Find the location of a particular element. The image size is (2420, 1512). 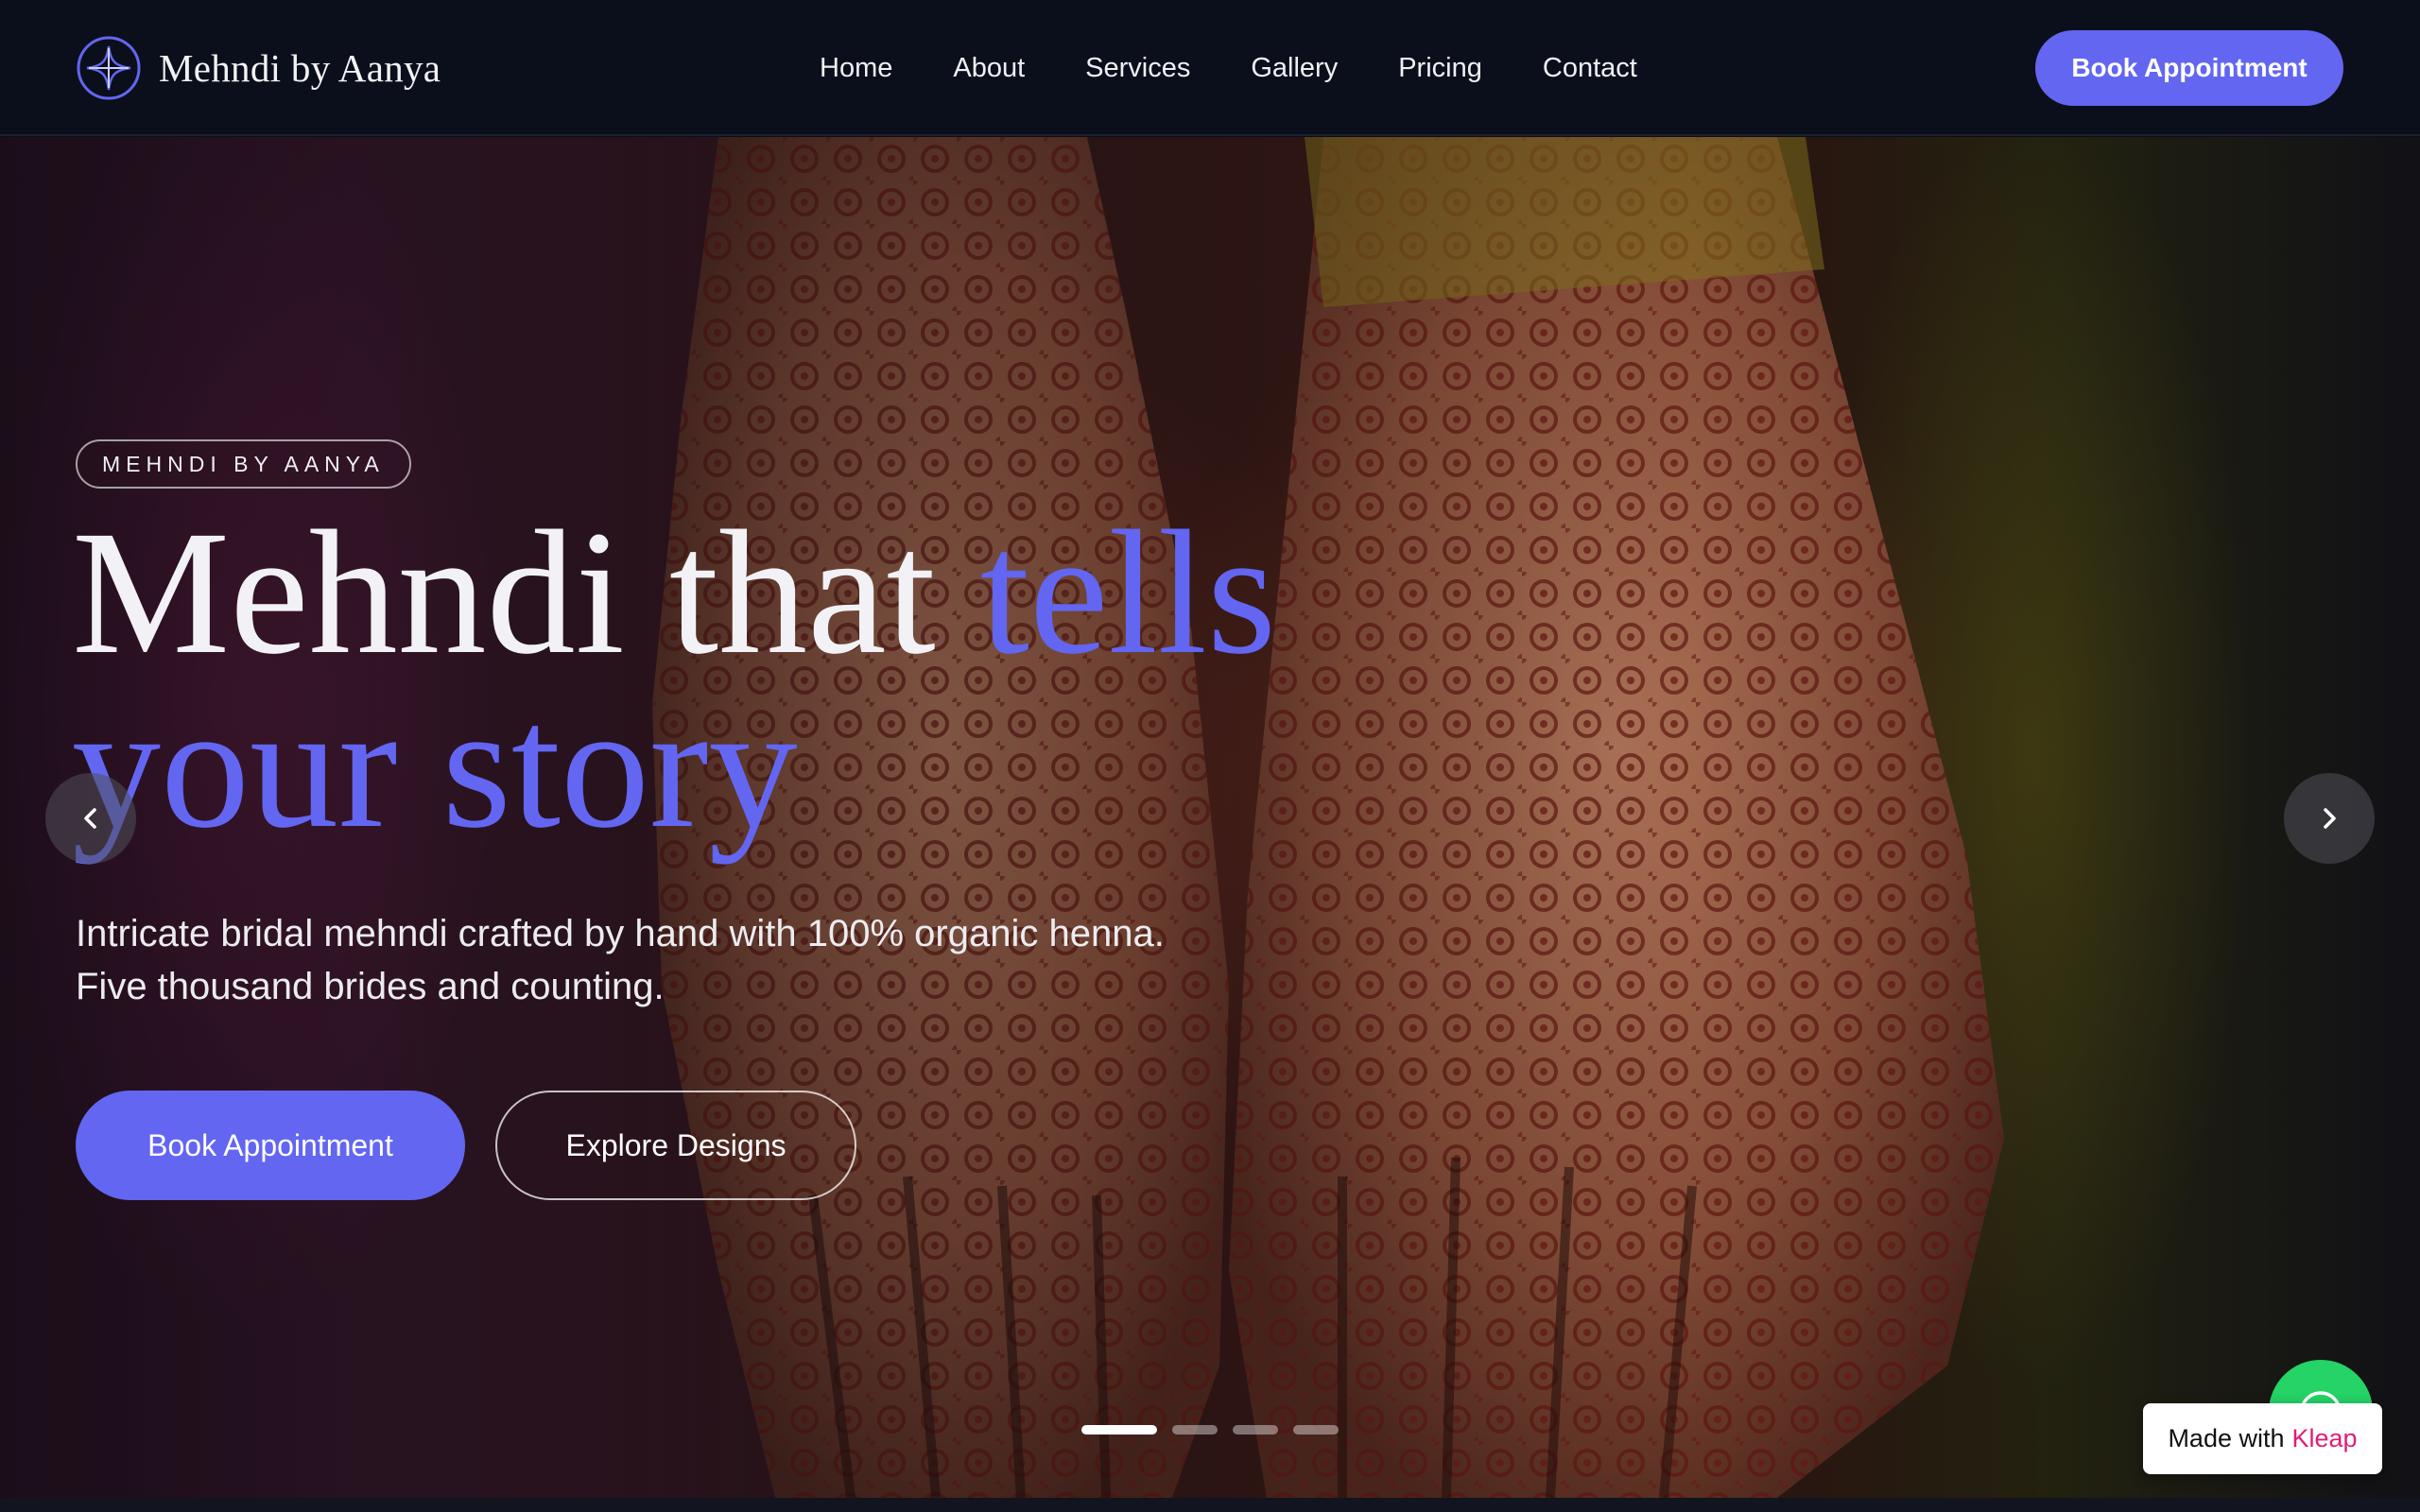

compass-star-icon is located at coordinates (109, 68).